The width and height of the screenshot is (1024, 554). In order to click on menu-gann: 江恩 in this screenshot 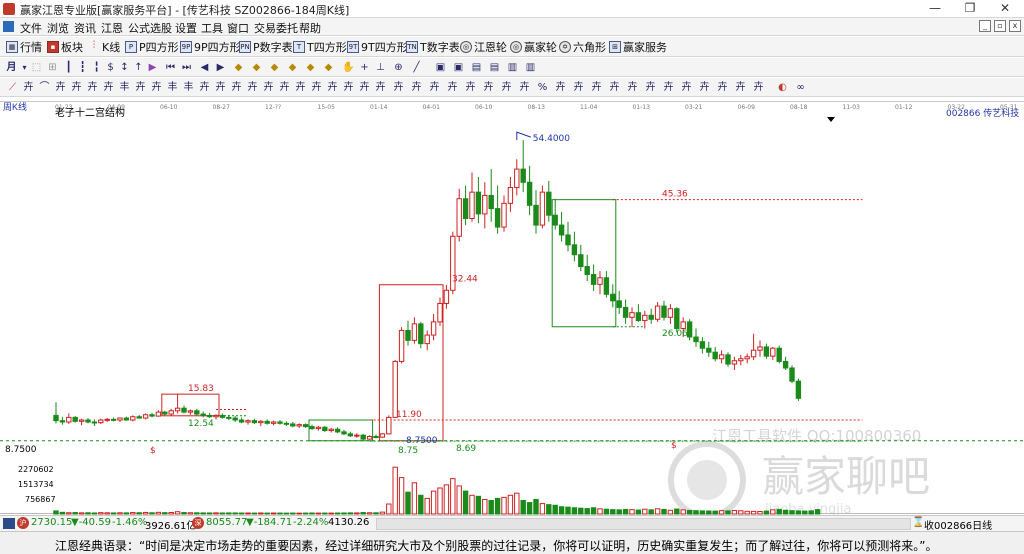, I will do `click(112, 28)`.